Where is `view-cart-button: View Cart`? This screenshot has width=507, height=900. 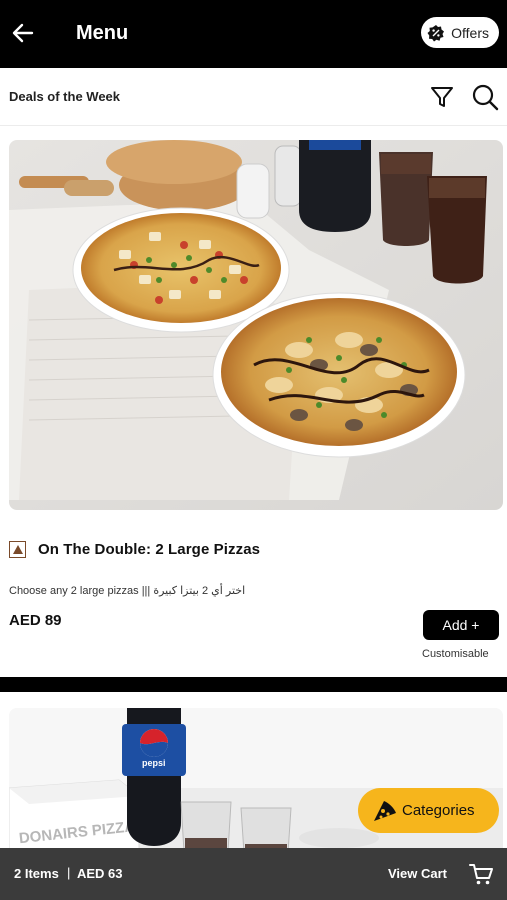
view-cart-button: View Cart is located at coordinates (417, 874).